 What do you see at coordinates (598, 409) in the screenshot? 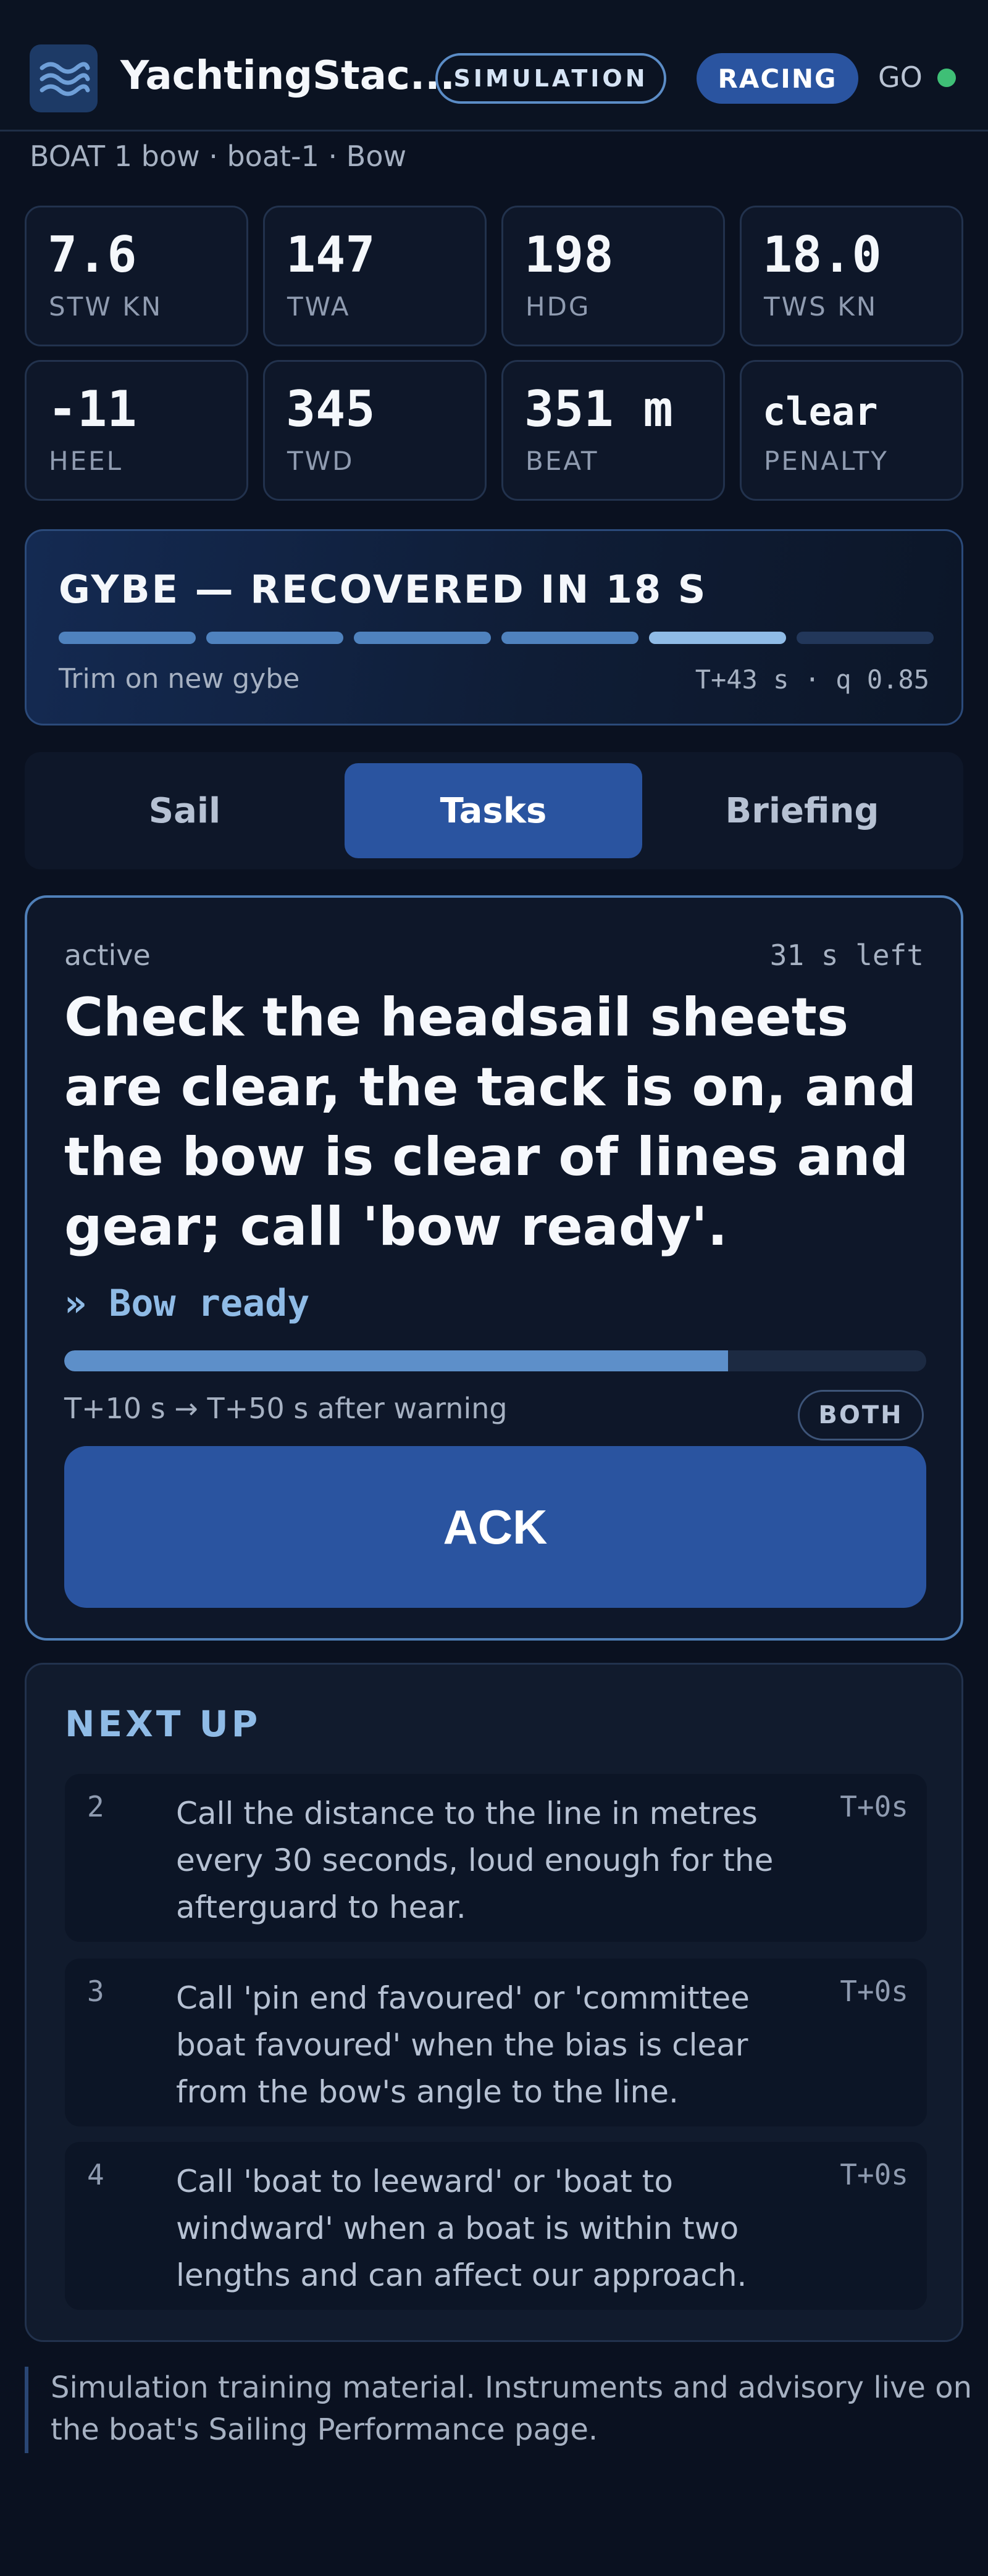
I see `stat-value: 351 m` at bounding box center [598, 409].